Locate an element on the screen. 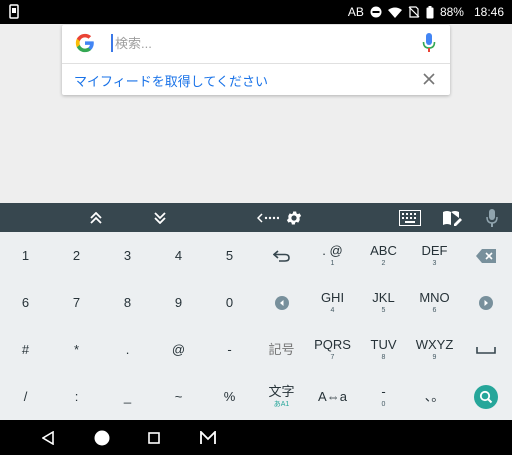  no-sim-icon is located at coordinates (414, 12).